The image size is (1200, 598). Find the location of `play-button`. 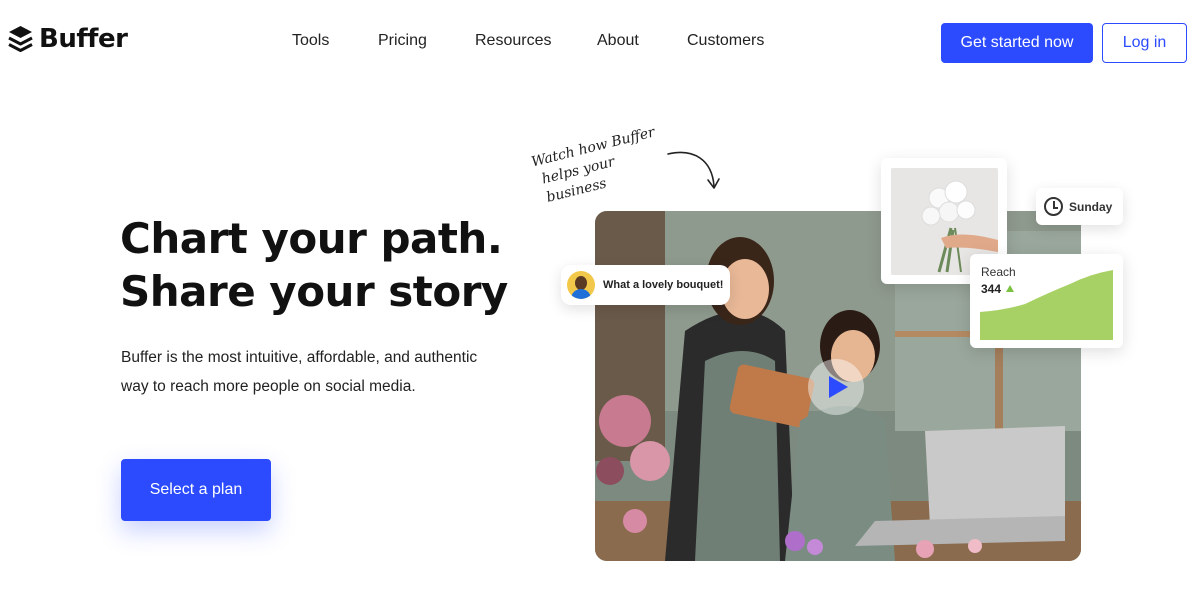

play-button is located at coordinates (836, 387).